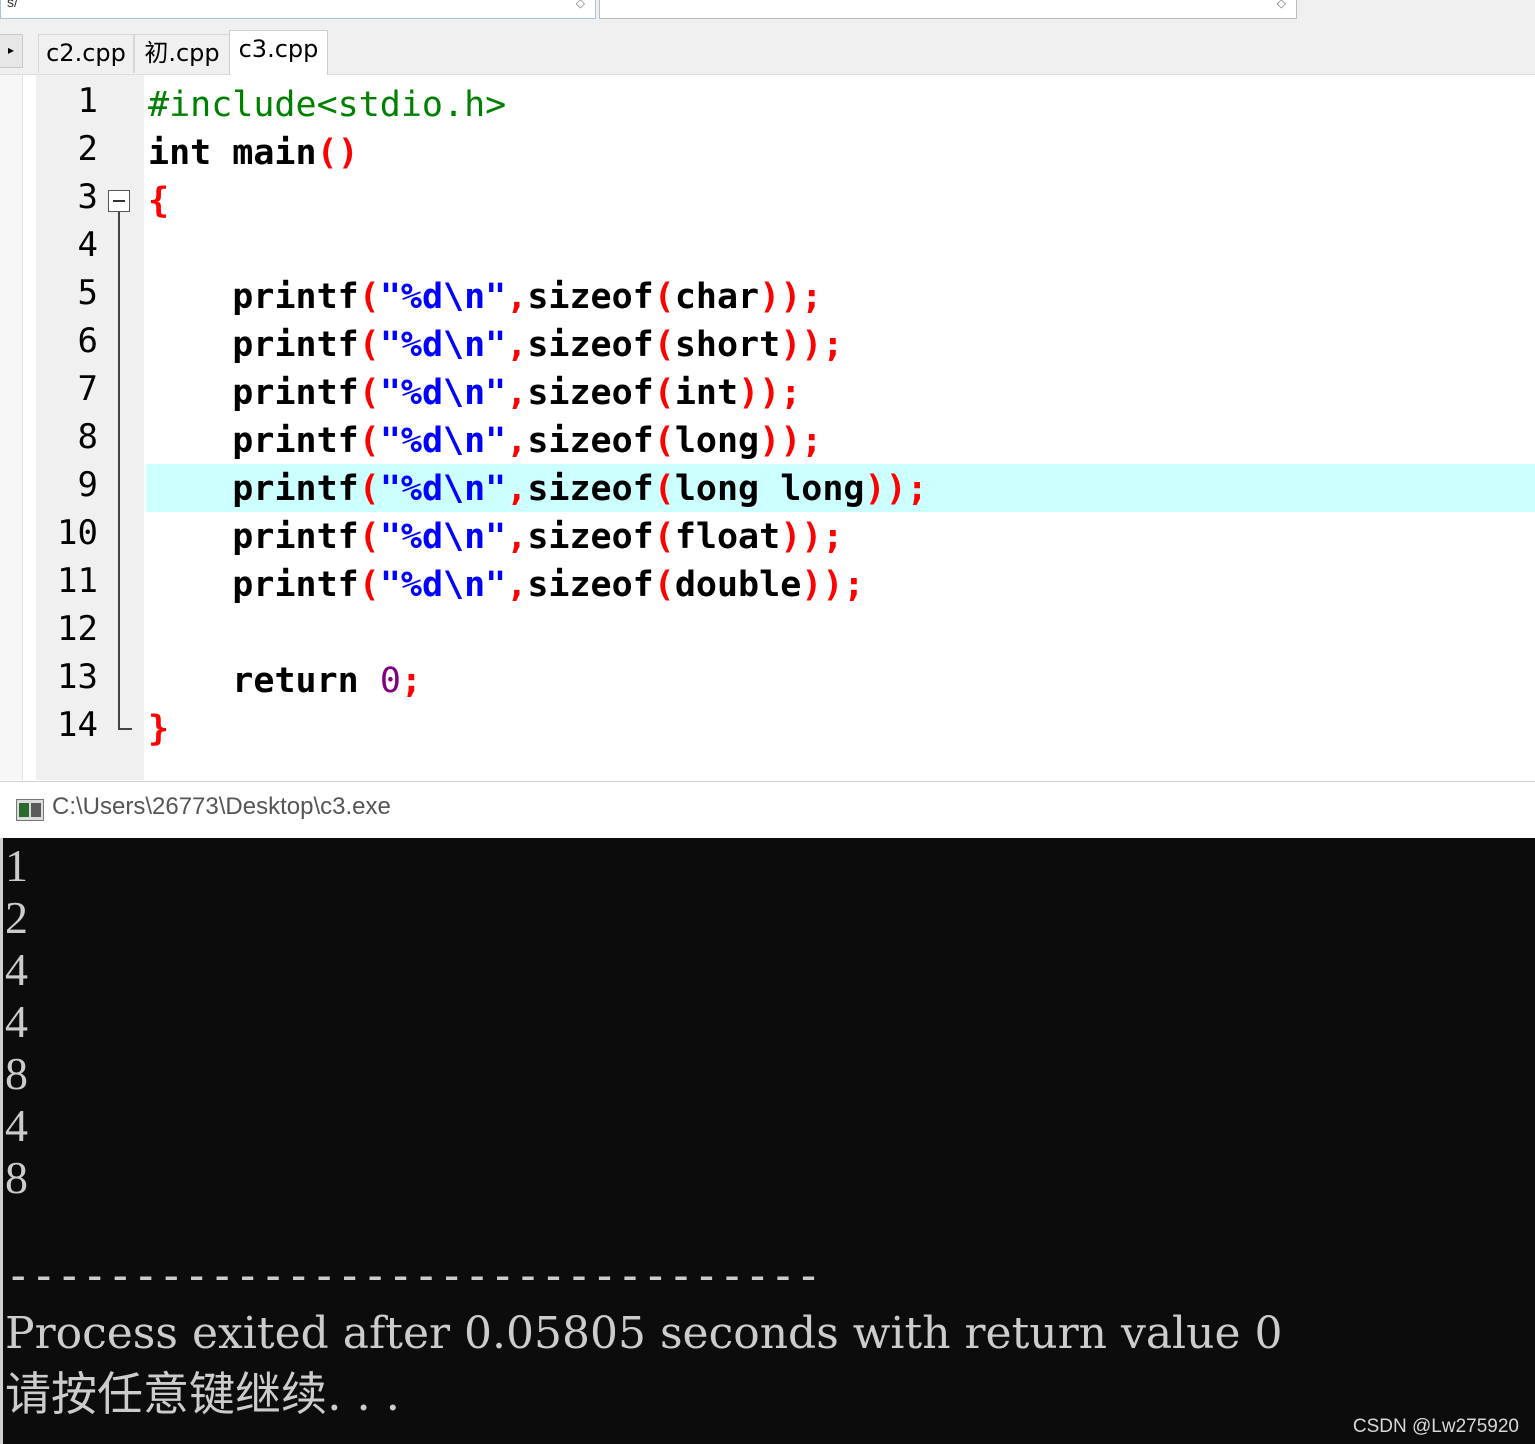 The width and height of the screenshot is (1535, 1444). Describe the element at coordinates (1435, 1426) in the screenshot. I see `watermark: CSDN @Lw275920` at that location.